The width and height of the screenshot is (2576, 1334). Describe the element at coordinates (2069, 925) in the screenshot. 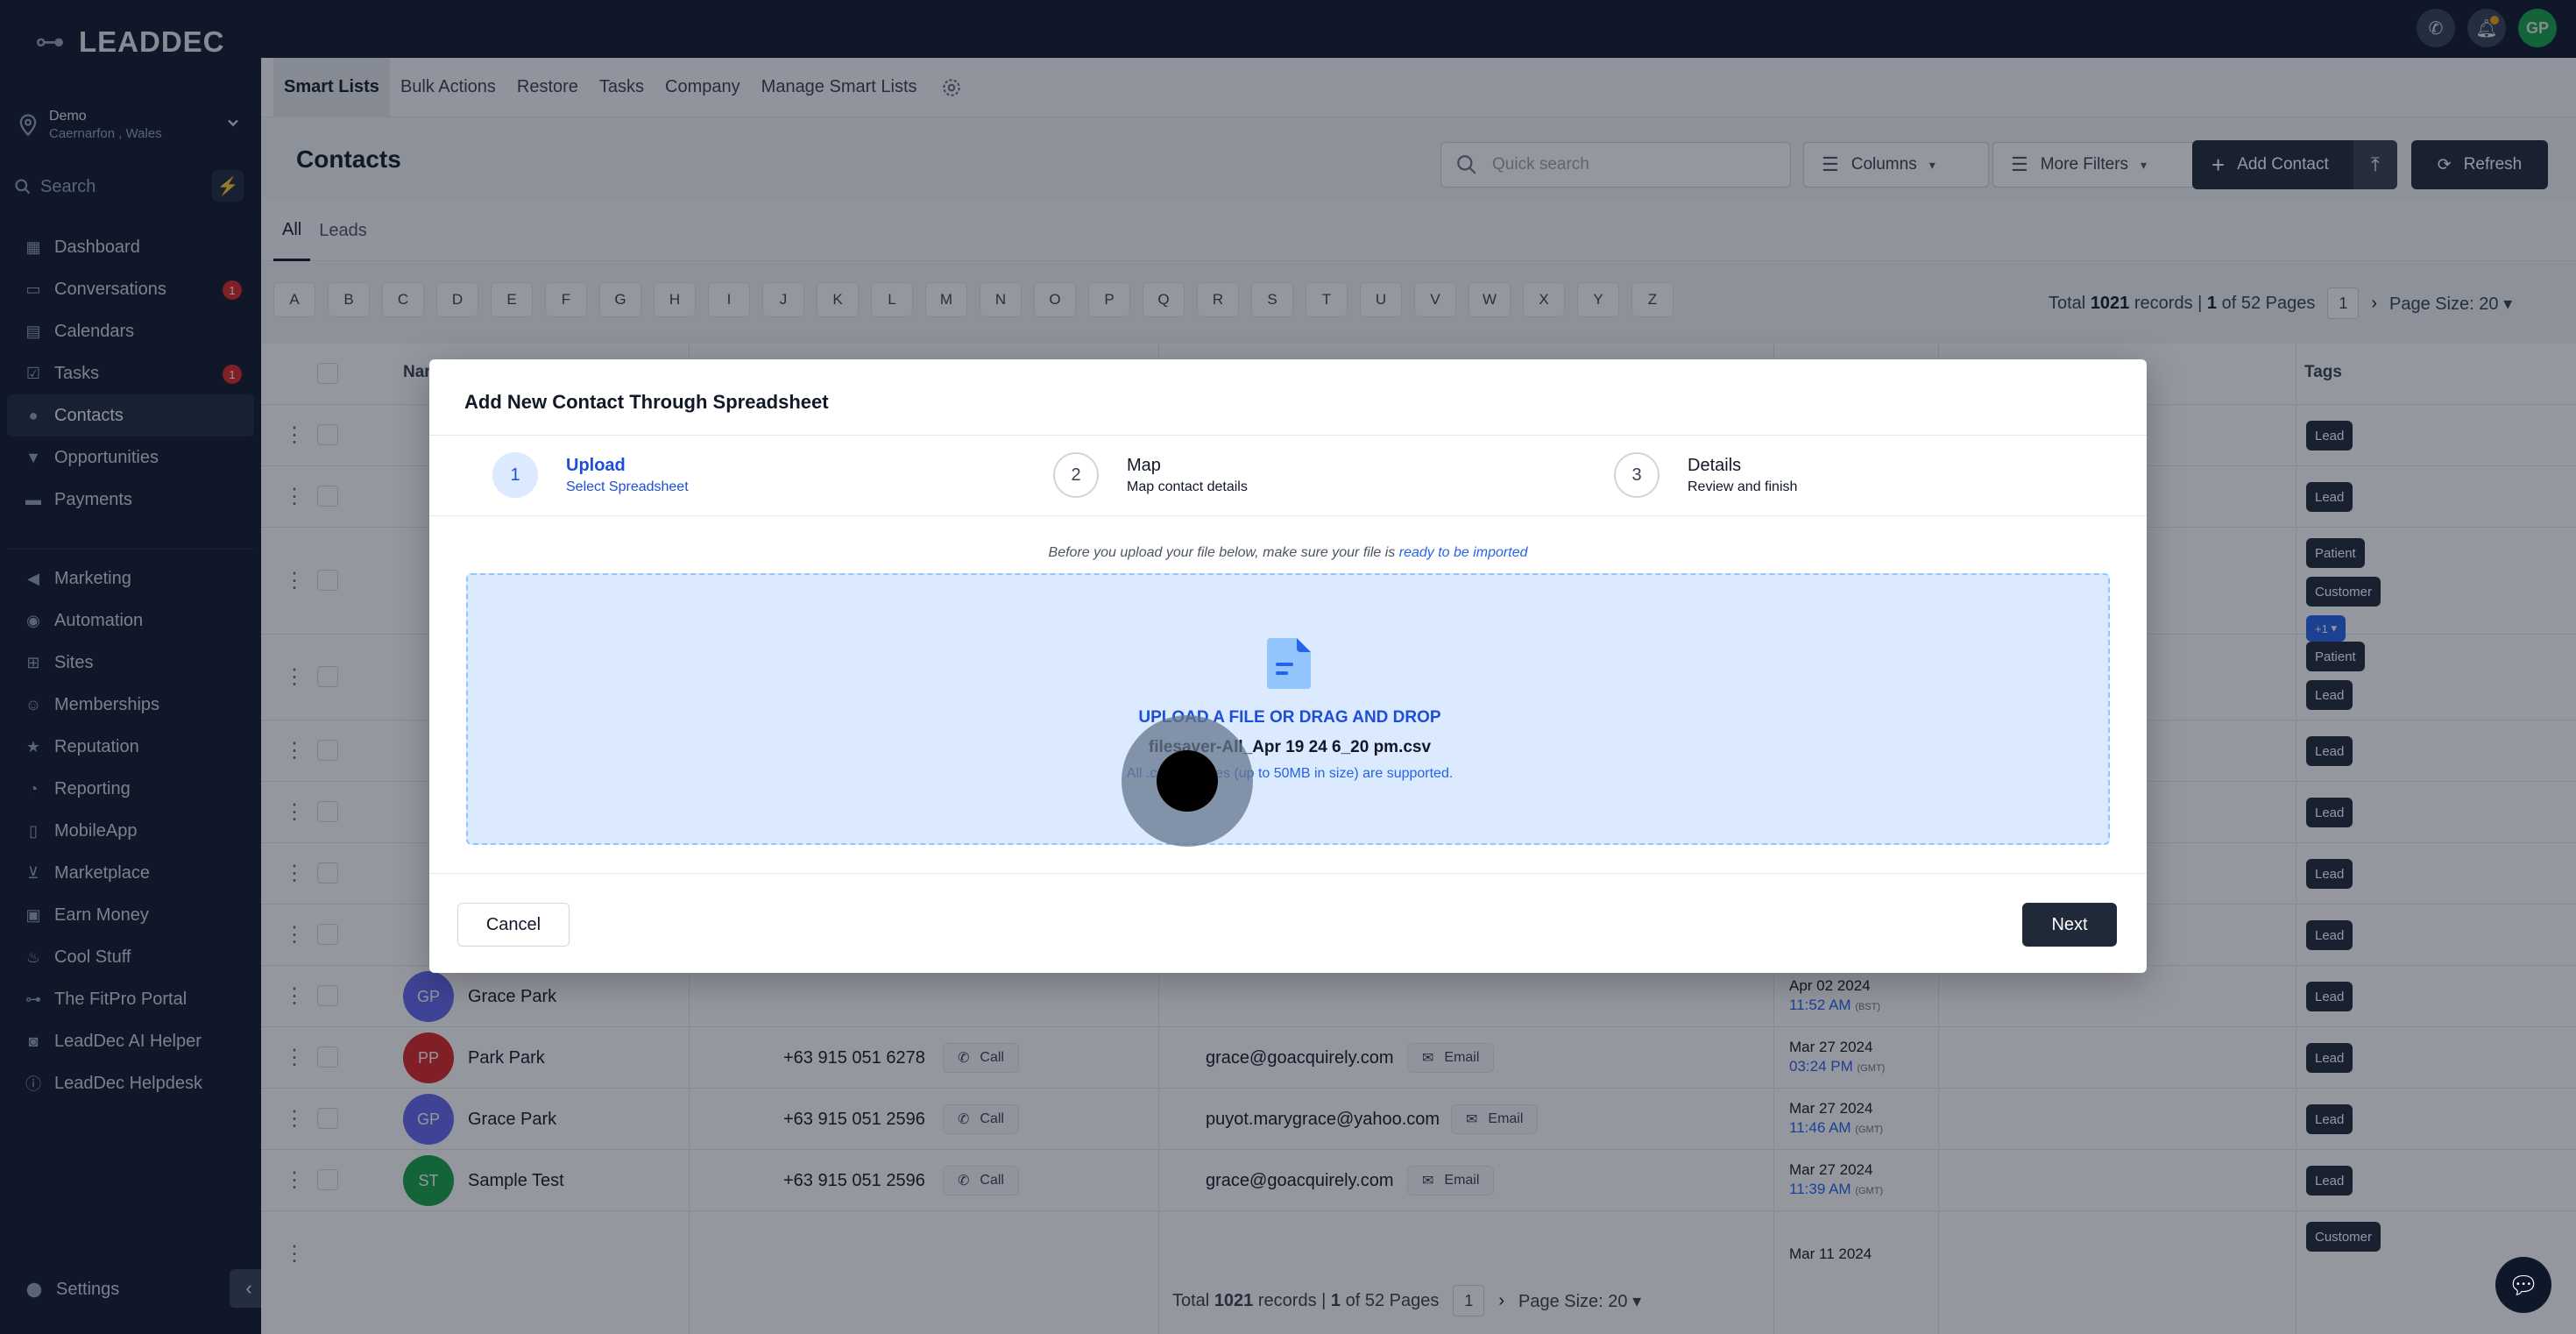

I see `next-button: Next` at that location.